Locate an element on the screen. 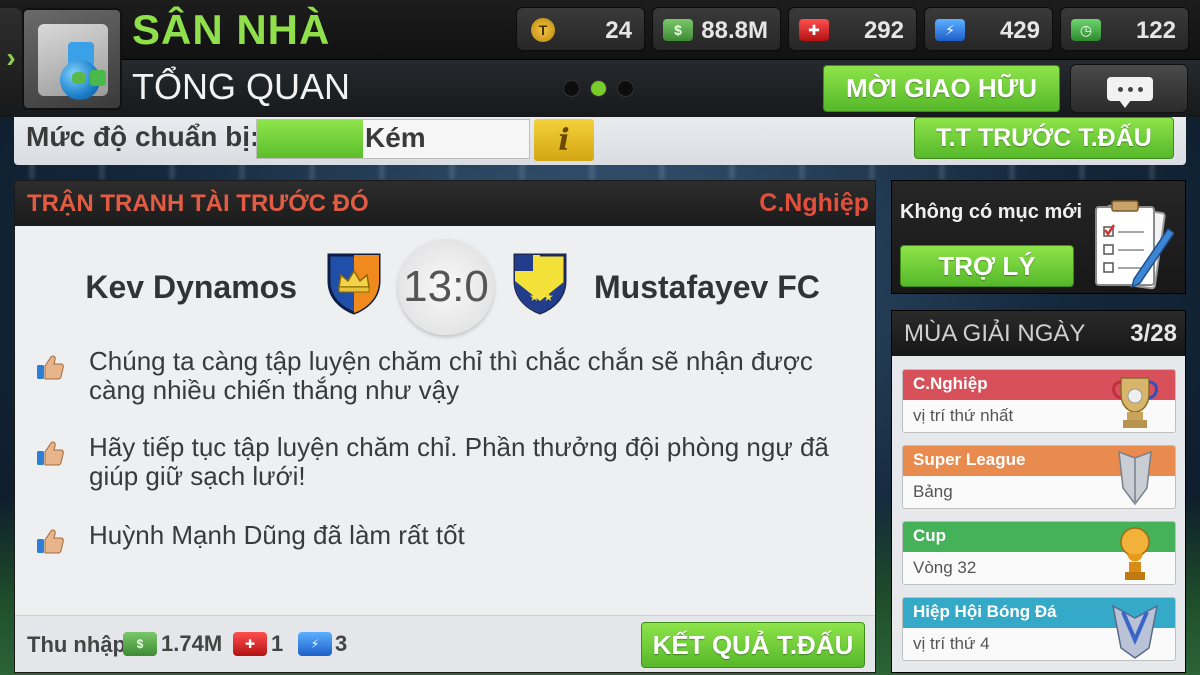  resource-value: 429 is located at coordinates (1019, 30).